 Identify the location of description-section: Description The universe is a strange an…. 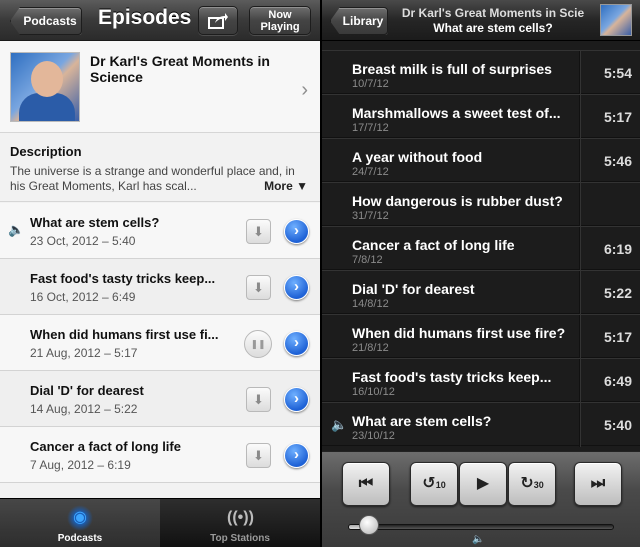
(160, 168).